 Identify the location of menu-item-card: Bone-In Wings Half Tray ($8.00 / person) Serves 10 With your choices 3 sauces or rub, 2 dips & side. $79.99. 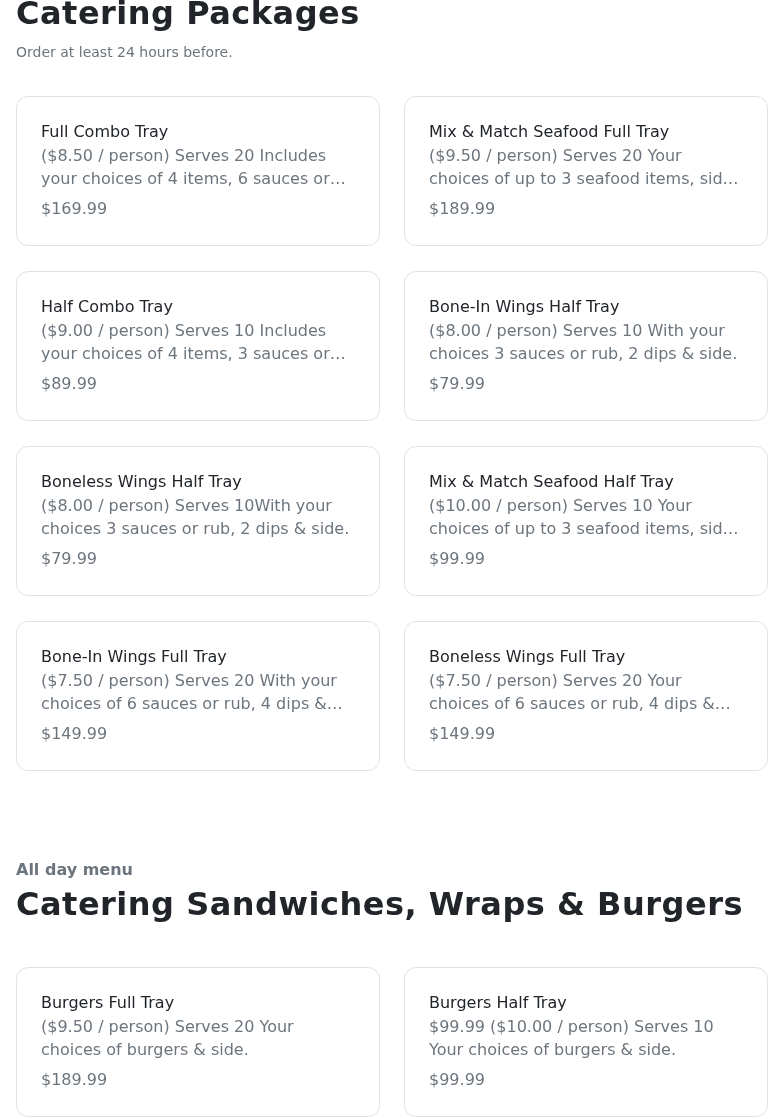
(586, 346).